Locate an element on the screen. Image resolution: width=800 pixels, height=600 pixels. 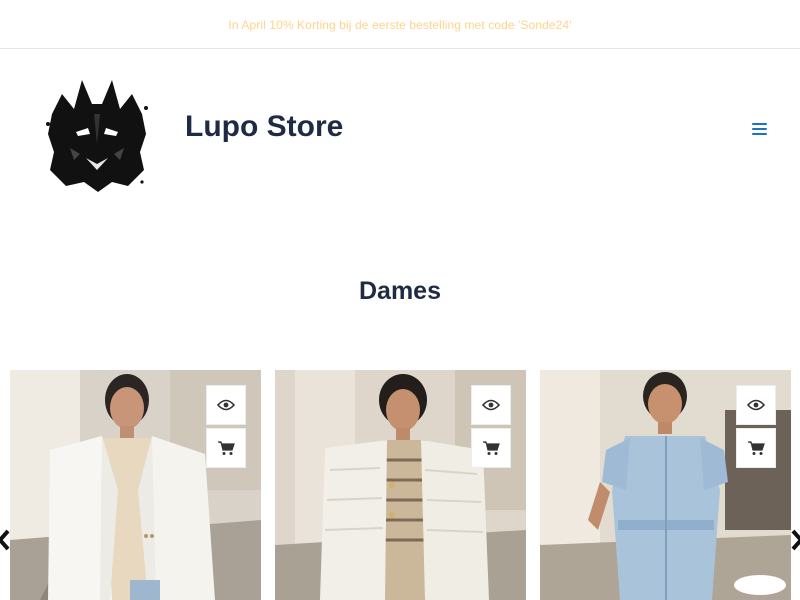
brand-name: Lupo Store is located at coordinates (264, 127).